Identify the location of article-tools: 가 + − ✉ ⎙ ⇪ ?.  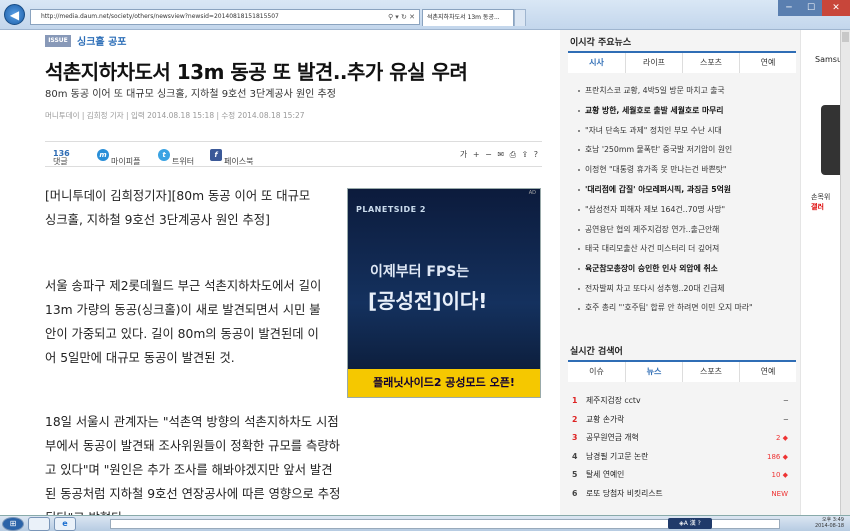
(499, 154).